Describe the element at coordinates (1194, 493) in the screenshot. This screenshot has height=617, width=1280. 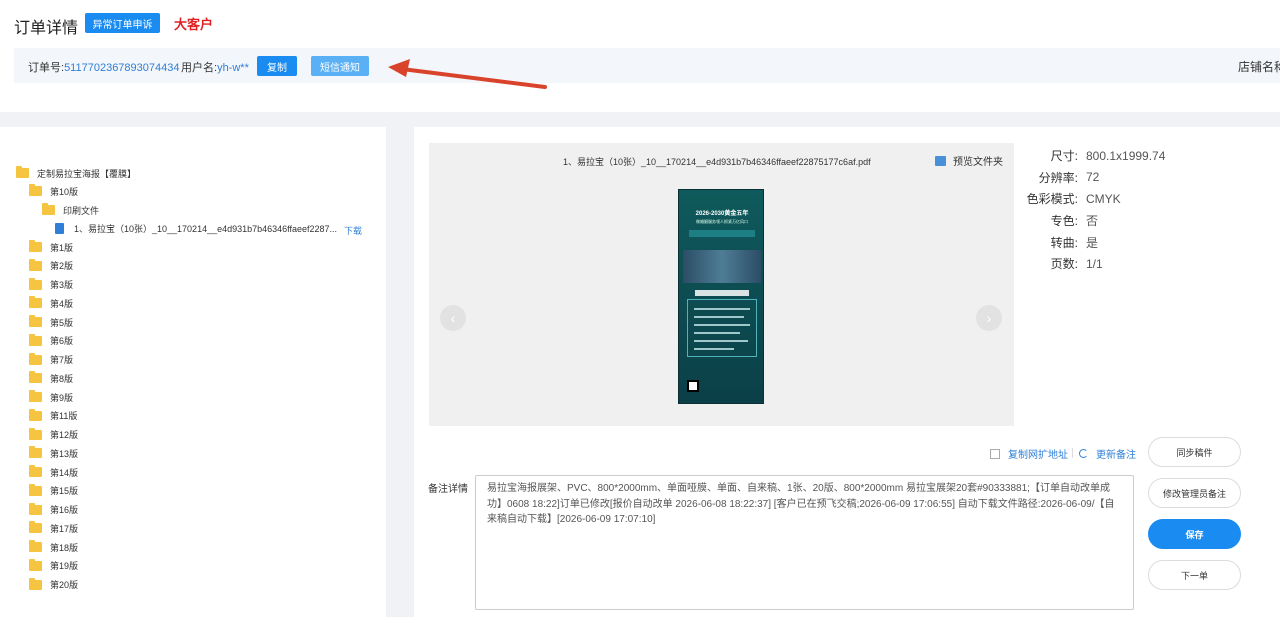
I see `edit-admin-remark-button: 修改管理员备注` at that location.